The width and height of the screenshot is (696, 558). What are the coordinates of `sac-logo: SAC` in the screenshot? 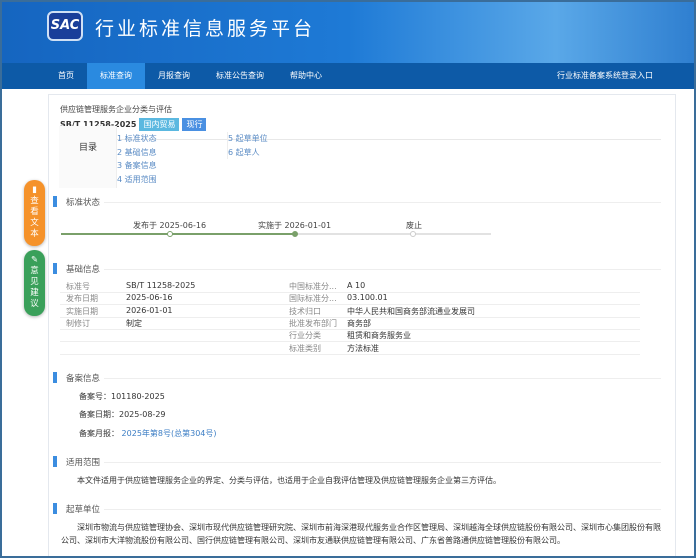 It's located at (65, 26).